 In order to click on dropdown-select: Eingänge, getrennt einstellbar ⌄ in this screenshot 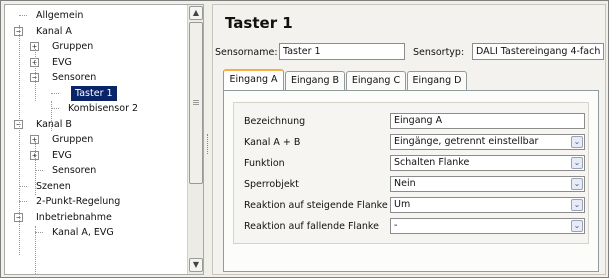, I will do `click(487, 142)`.